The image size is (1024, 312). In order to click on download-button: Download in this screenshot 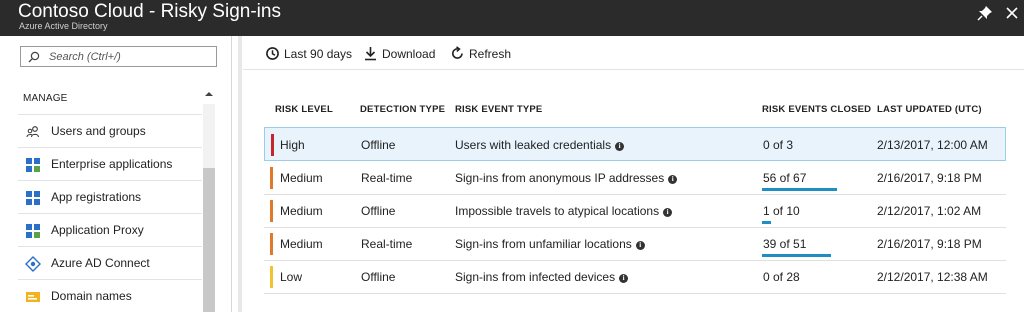, I will do `click(399, 54)`.